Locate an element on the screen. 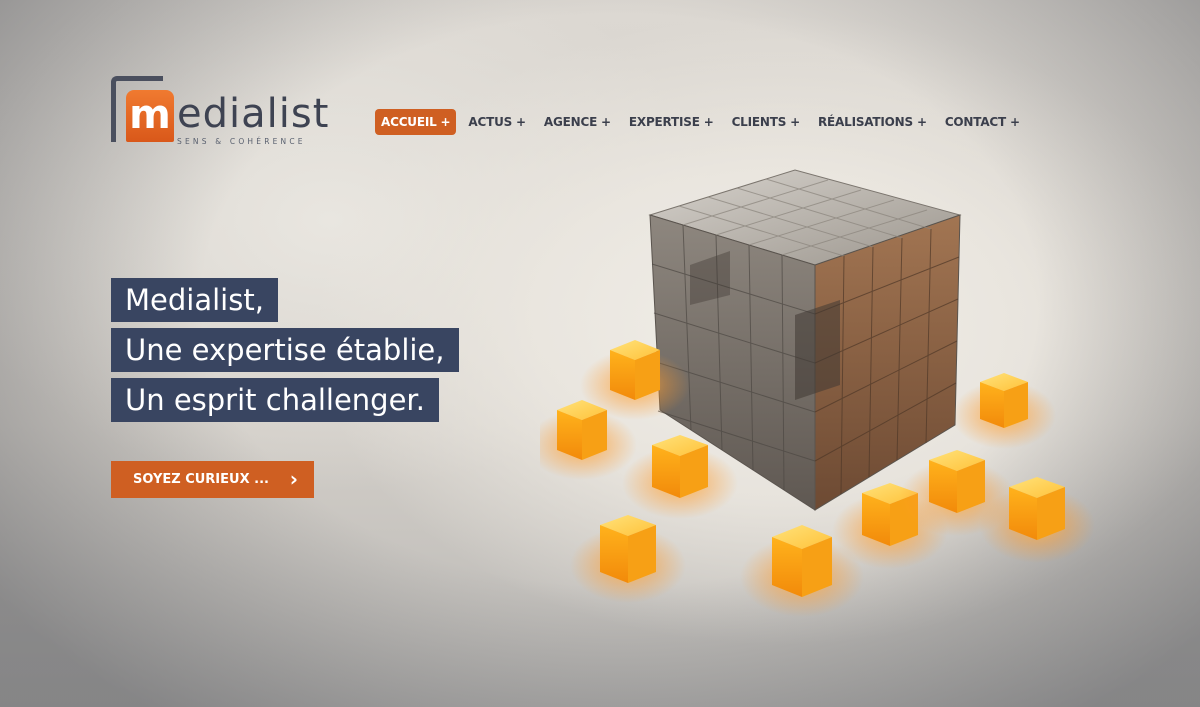 This screenshot has height=707, width=1200. nav-item-clients: CLIENTS + is located at coordinates (766, 122).